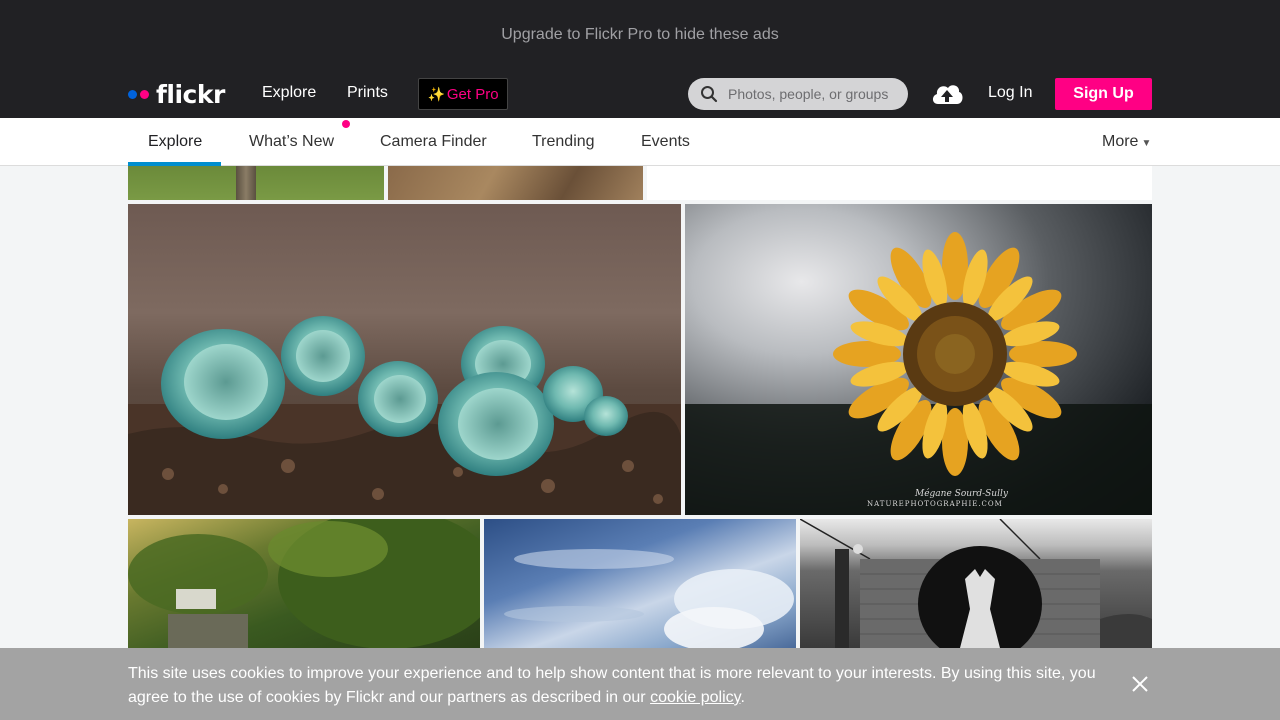  I want to click on more-menu: More ▼, so click(1126, 142).